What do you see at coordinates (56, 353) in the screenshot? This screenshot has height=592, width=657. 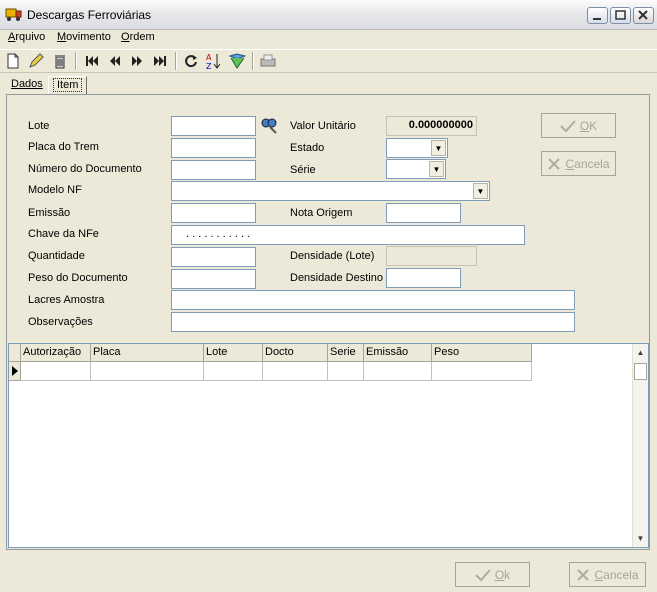 I see `col-header-autorizacao: Autorização` at bounding box center [56, 353].